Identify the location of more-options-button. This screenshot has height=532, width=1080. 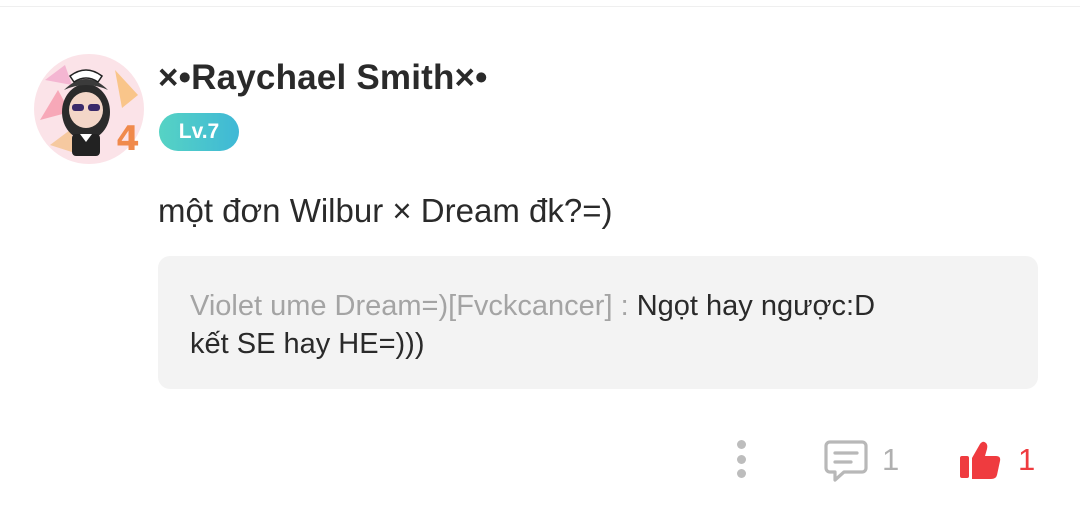
(741, 459).